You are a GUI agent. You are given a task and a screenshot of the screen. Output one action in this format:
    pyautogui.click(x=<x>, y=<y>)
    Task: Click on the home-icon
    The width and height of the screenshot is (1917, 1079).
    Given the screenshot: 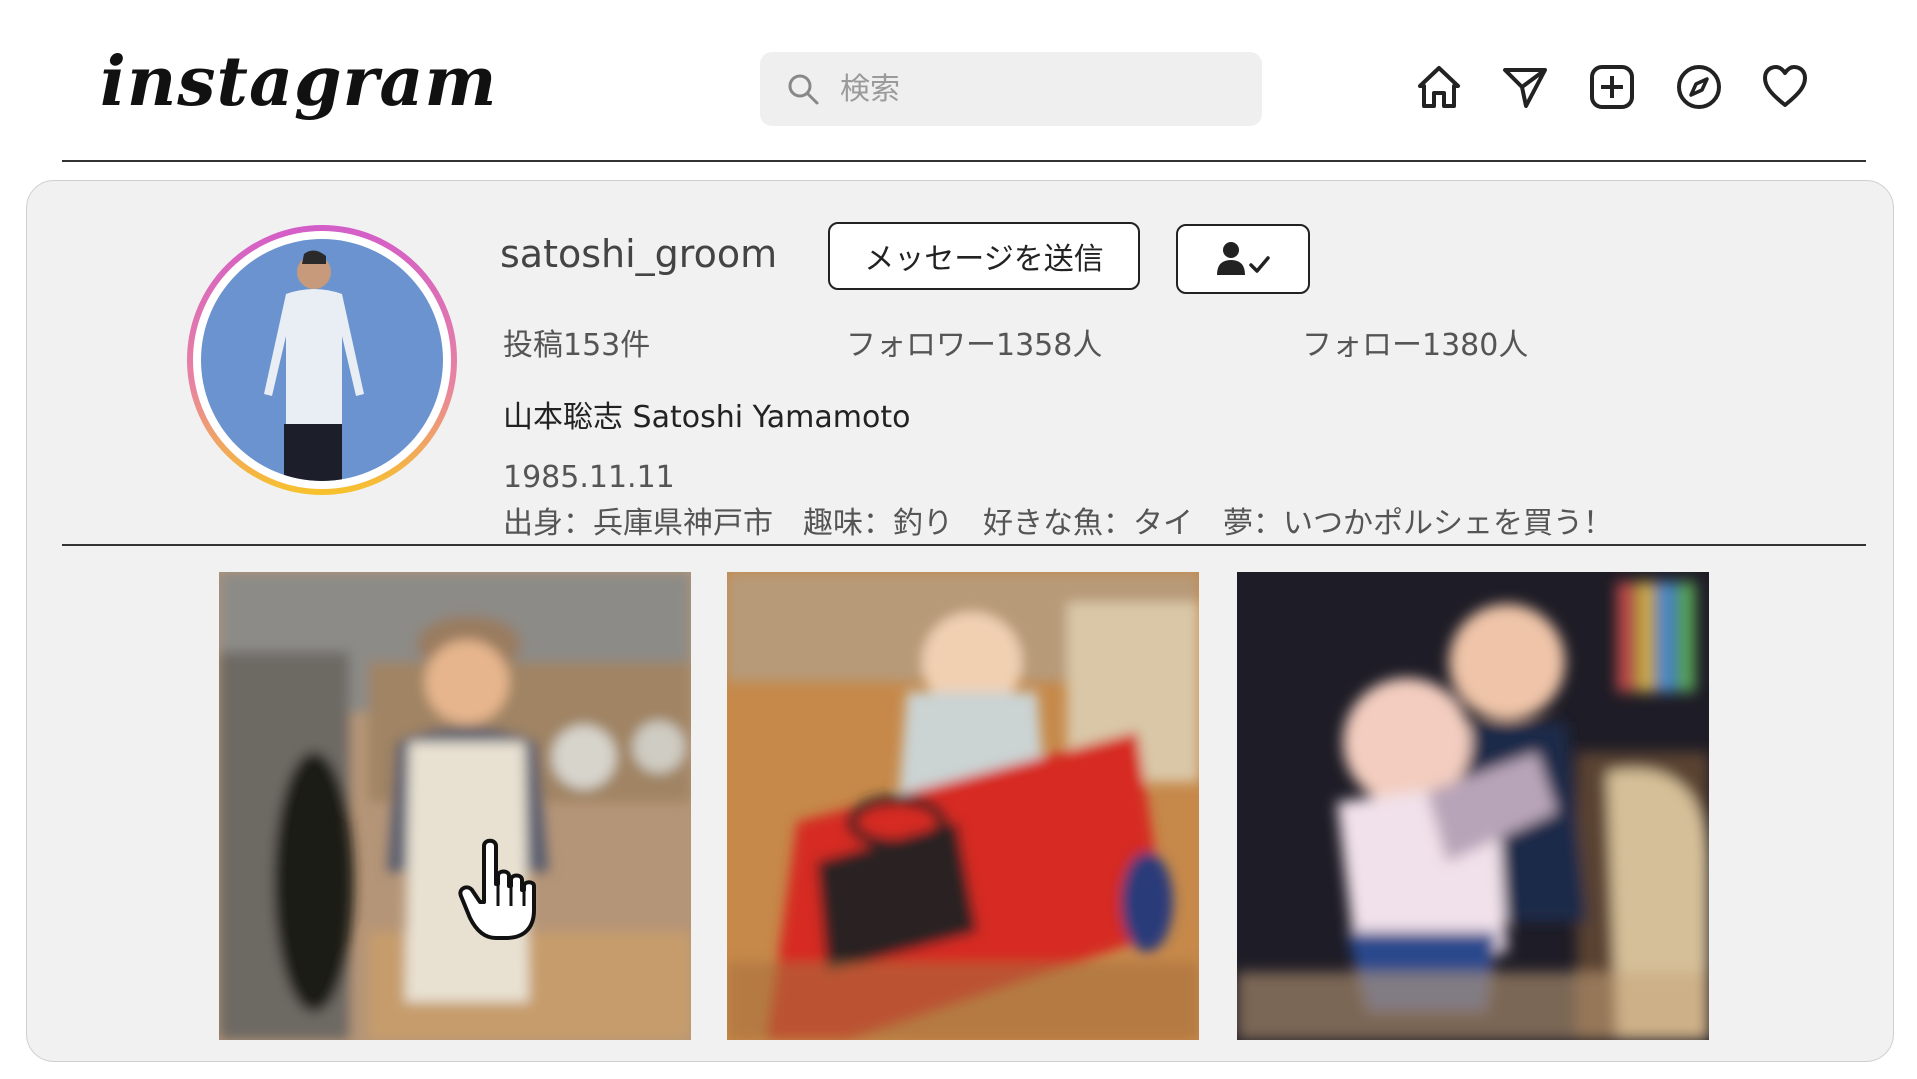 What is the action you would take?
    pyautogui.click(x=1439, y=87)
    